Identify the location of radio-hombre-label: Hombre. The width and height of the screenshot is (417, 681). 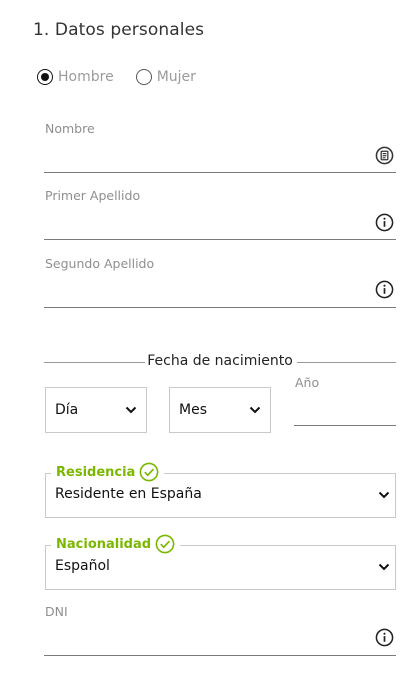
(86, 77).